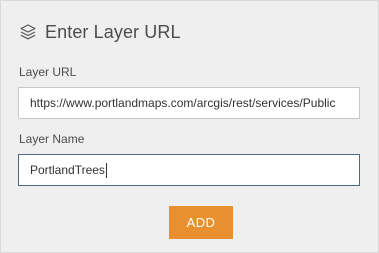  What do you see at coordinates (106, 170) in the screenshot?
I see `text-caret` at bounding box center [106, 170].